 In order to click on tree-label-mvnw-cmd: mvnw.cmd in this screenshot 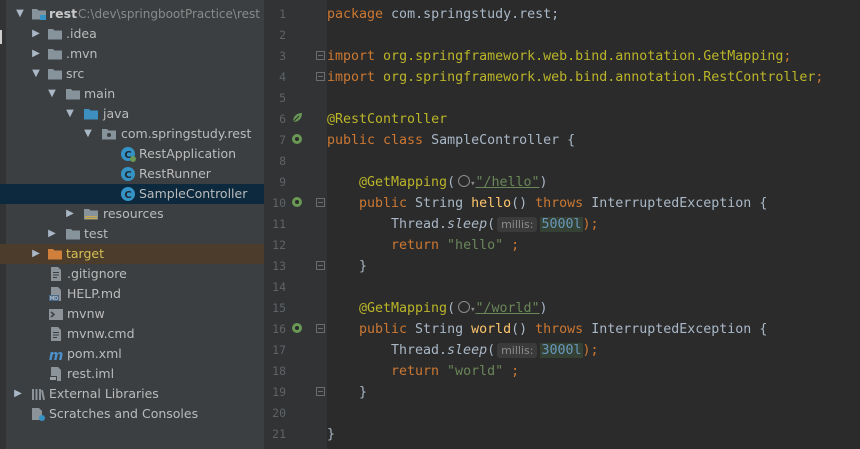, I will do `click(101, 333)`.